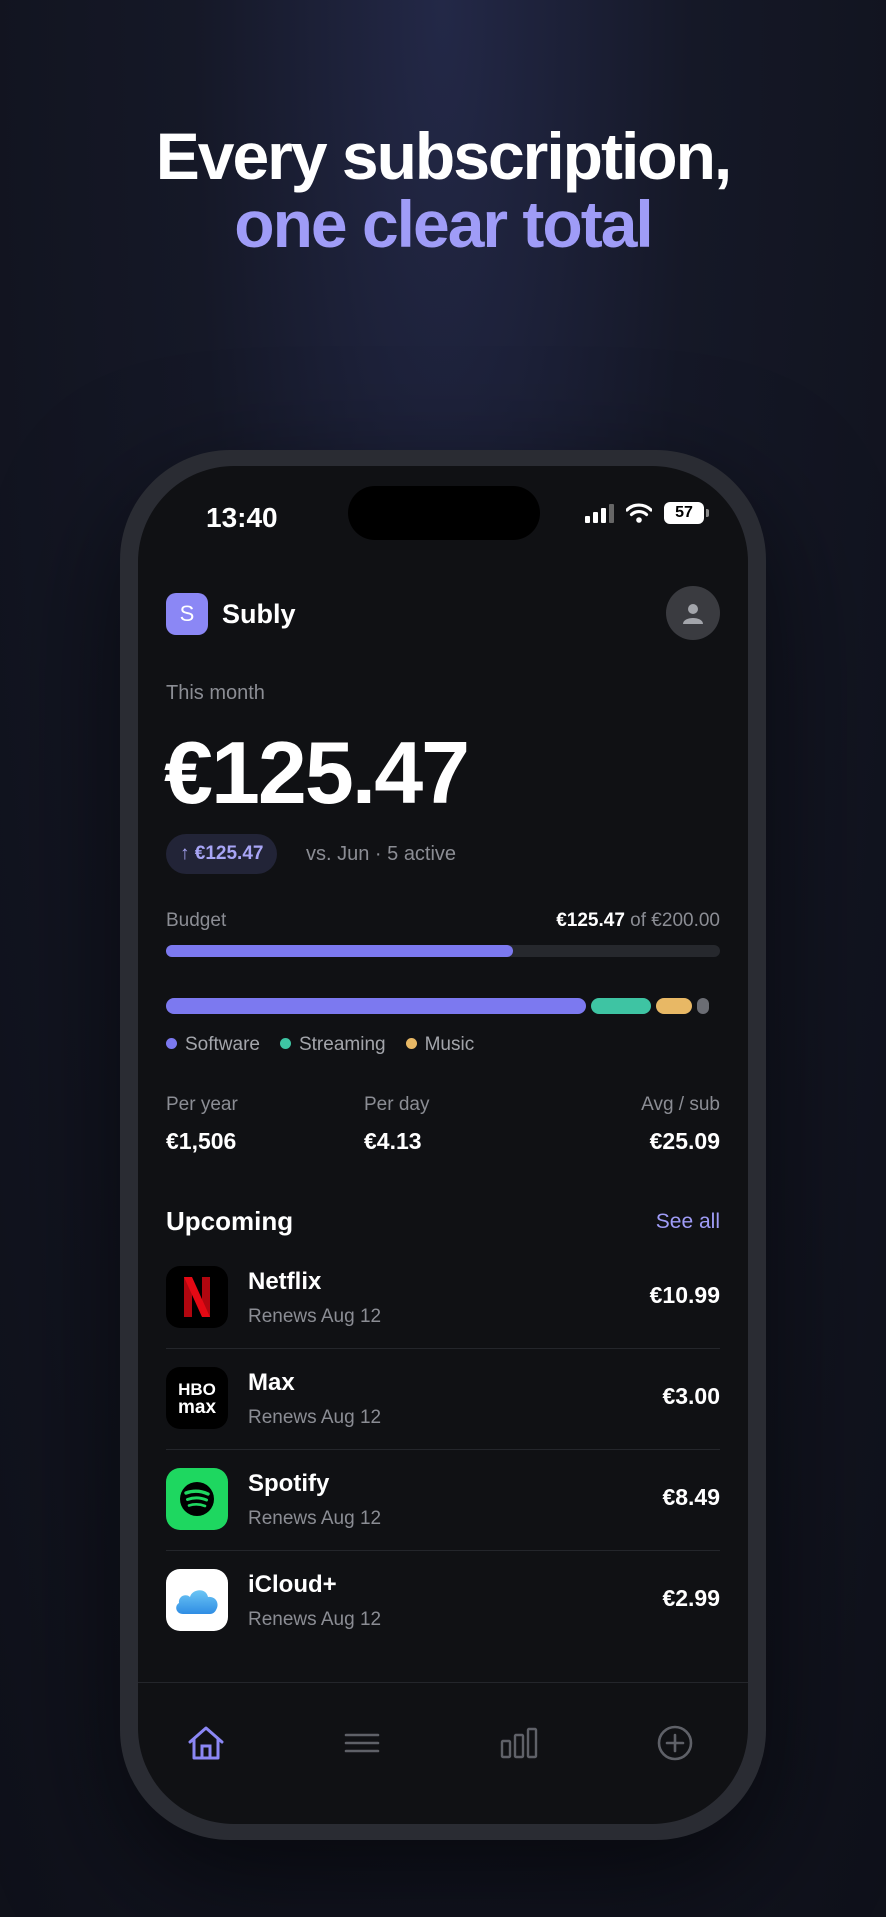 This screenshot has height=1917, width=886. Describe the element at coordinates (691, 1497) in the screenshot. I see `subscription-price: €8.49` at that location.